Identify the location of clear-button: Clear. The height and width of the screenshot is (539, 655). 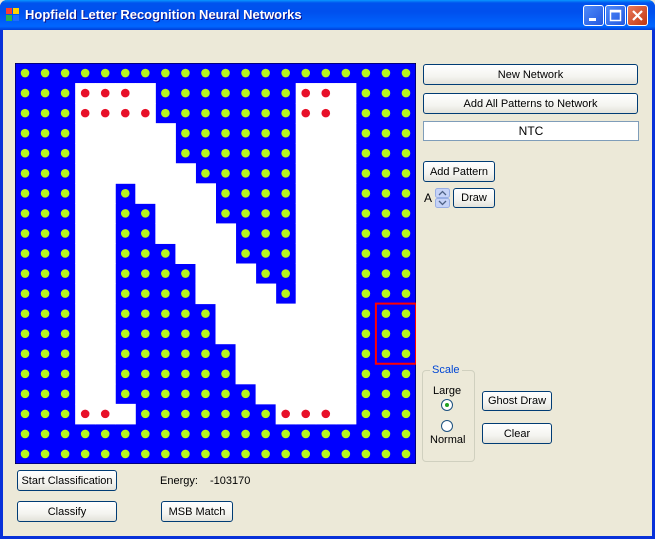
(517, 433).